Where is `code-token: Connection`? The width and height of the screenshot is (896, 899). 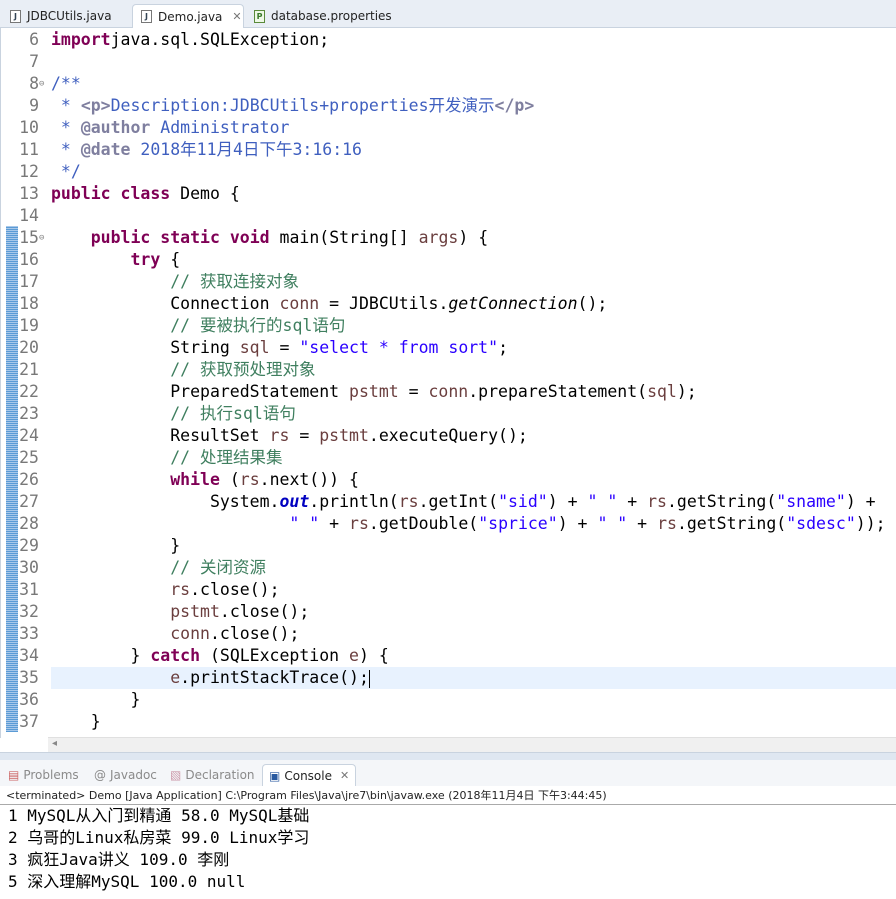 code-token: Connection is located at coordinates (165, 303).